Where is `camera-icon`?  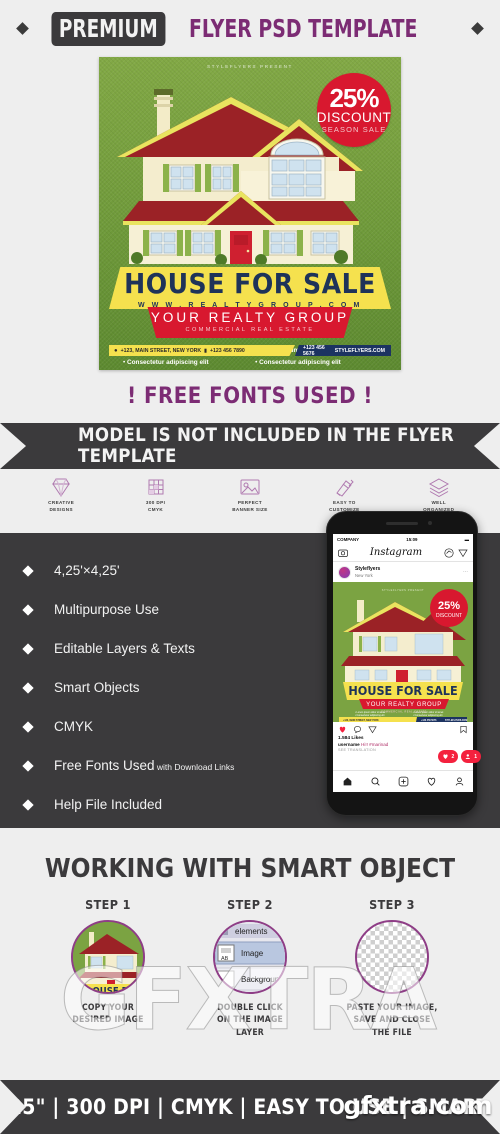 camera-icon is located at coordinates (343, 553).